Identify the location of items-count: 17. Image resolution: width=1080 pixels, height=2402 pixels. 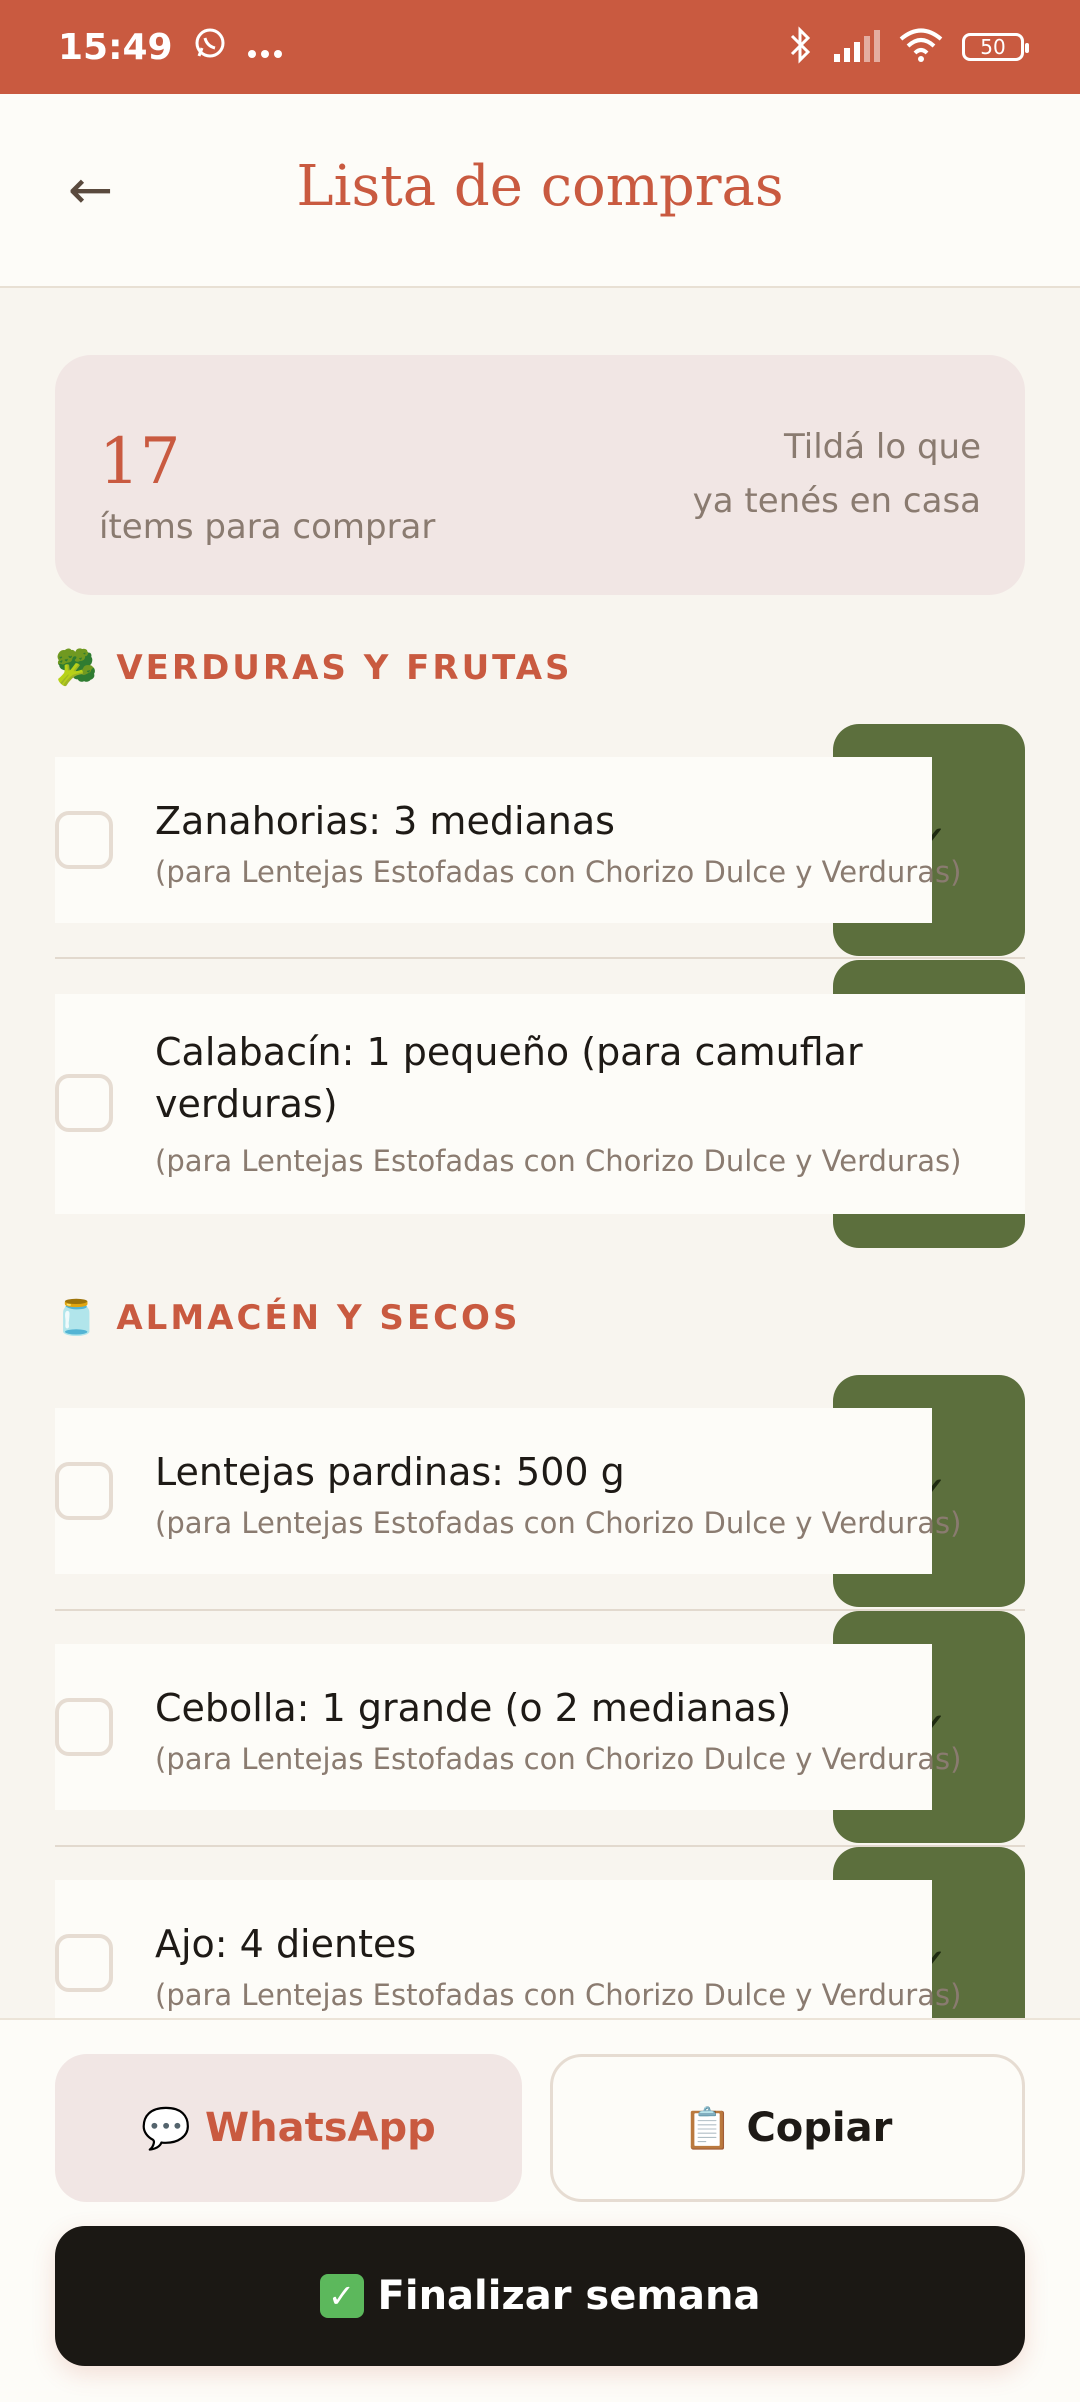
(140, 462).